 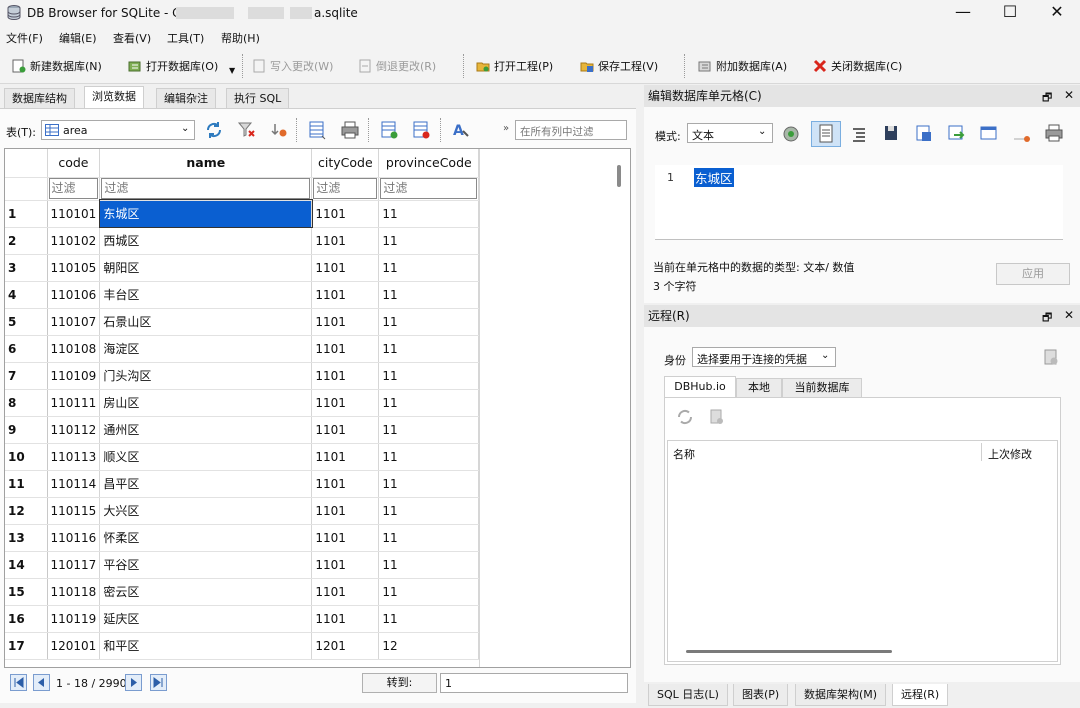 I want to click on menu-edit: 编辑(E), so click(x=78, y=38).